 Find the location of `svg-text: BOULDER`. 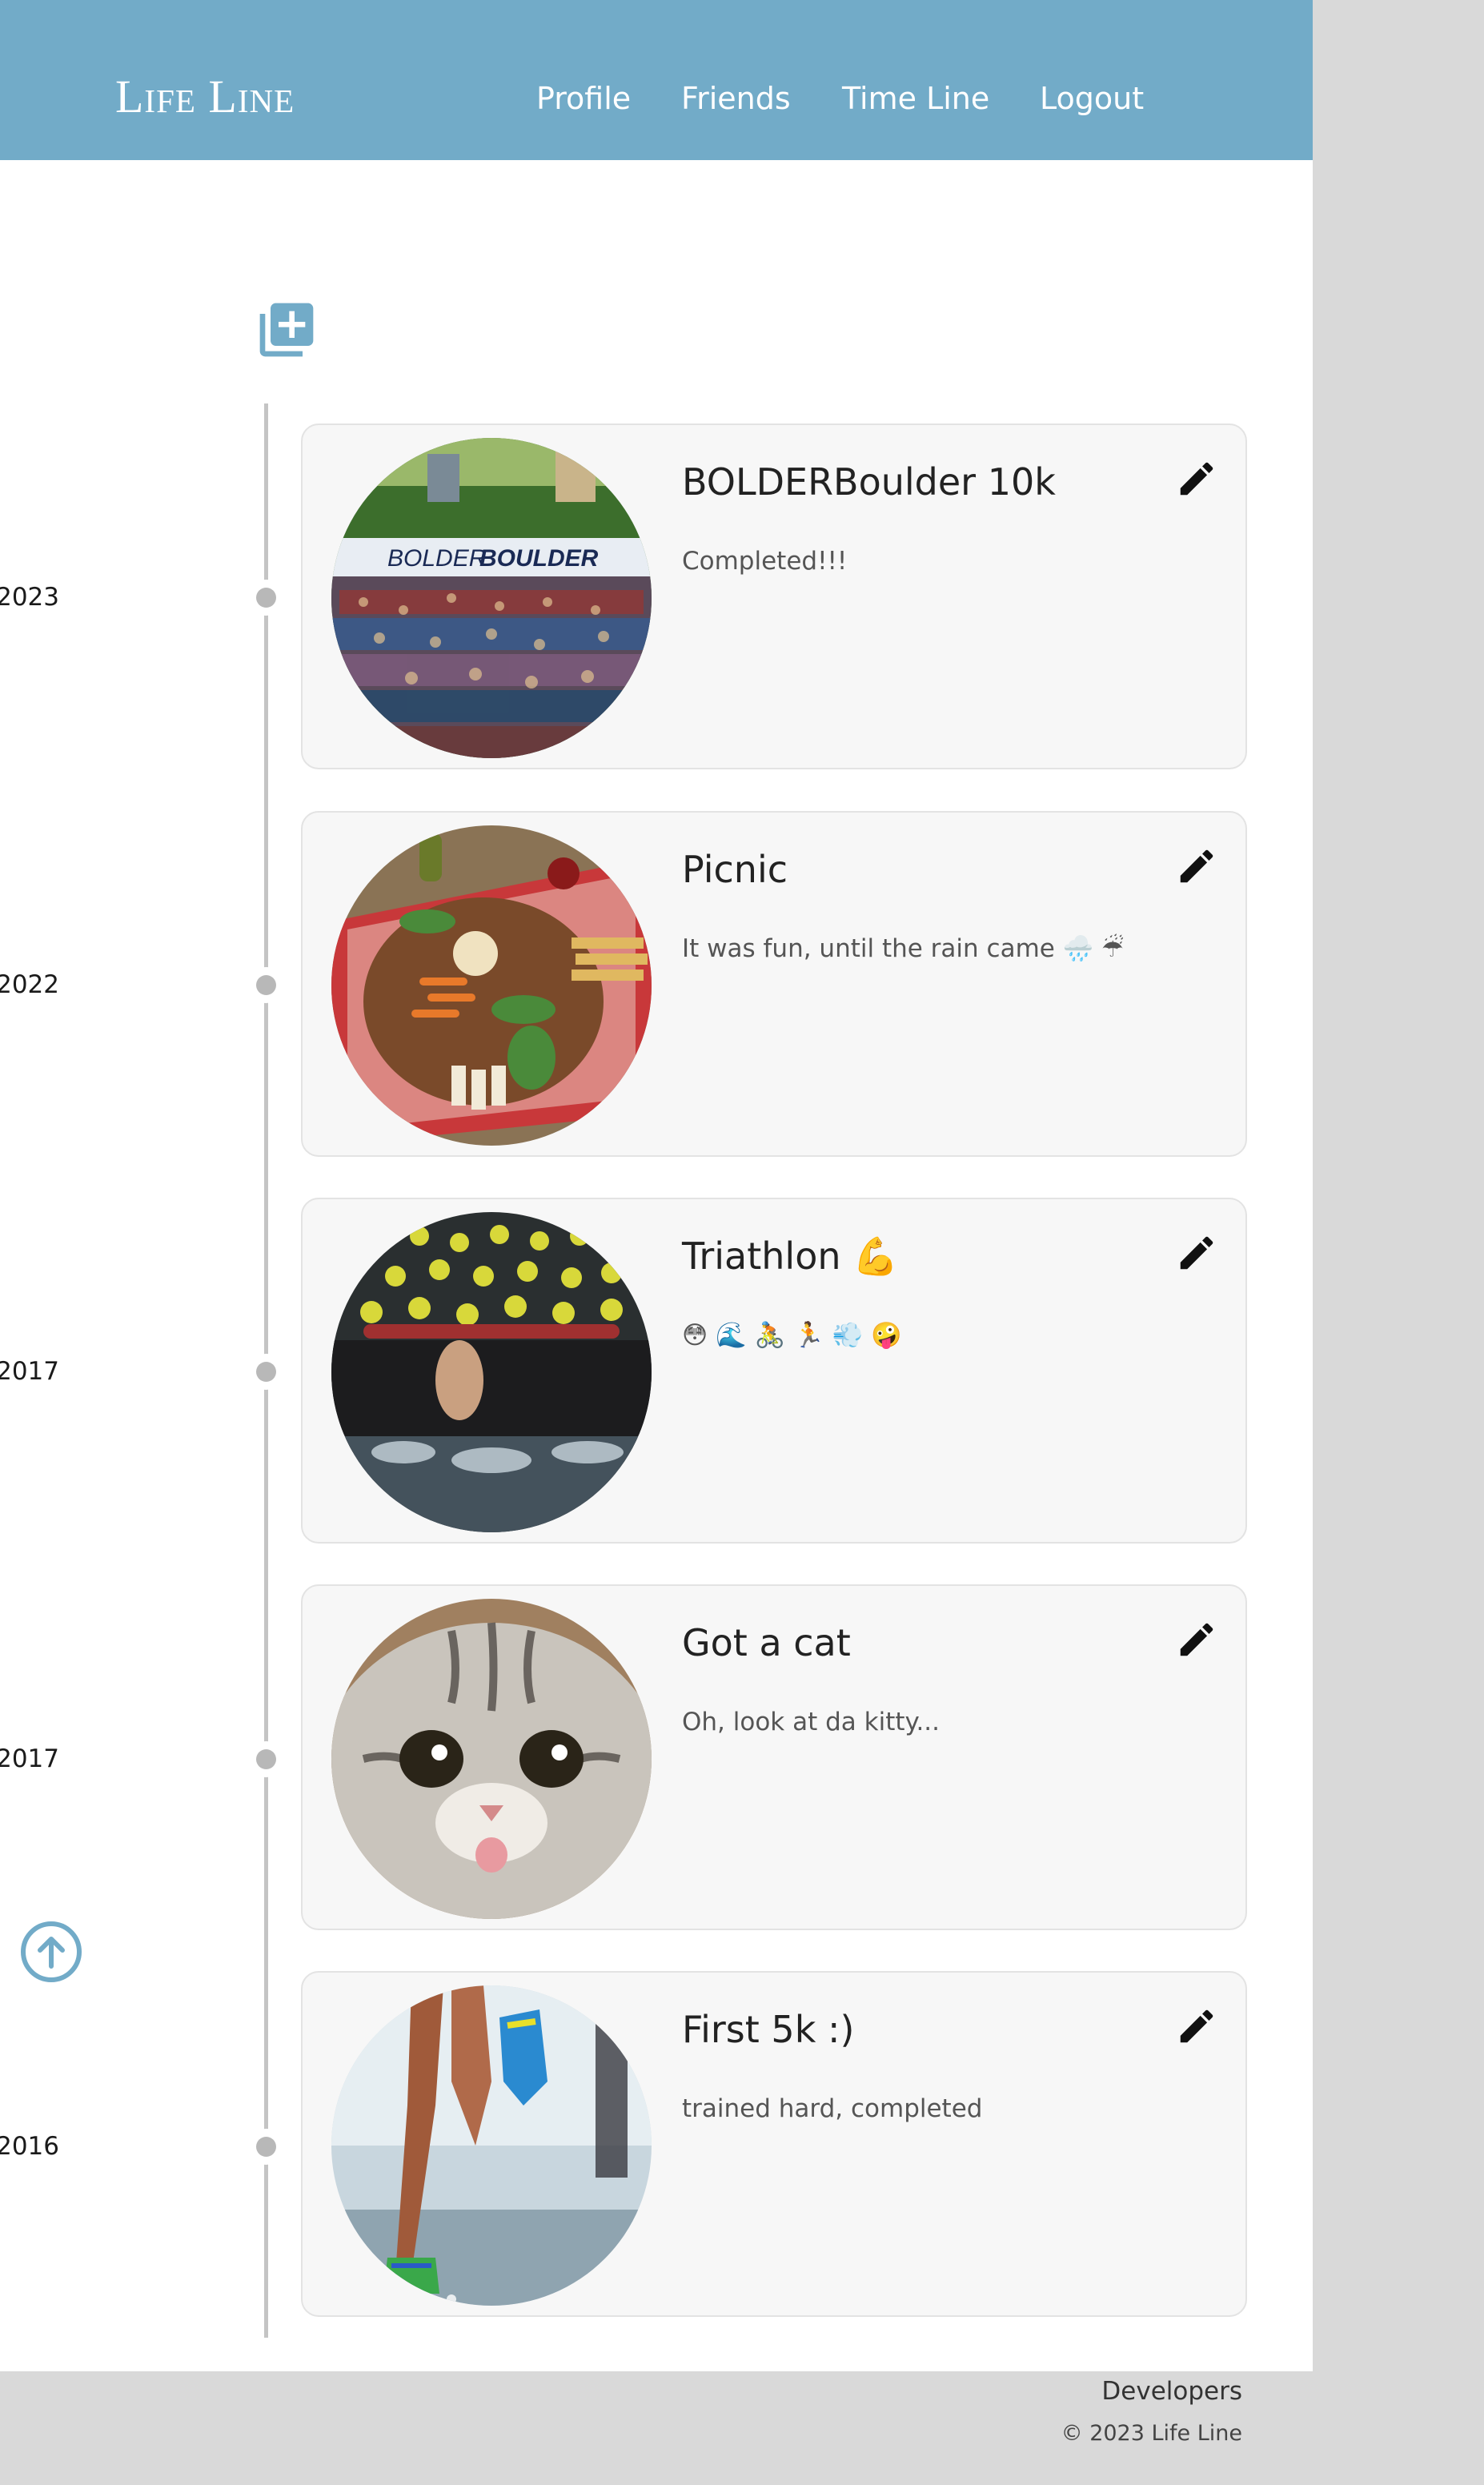

svg-text: BOULDER is located at coordinates (539, 558).